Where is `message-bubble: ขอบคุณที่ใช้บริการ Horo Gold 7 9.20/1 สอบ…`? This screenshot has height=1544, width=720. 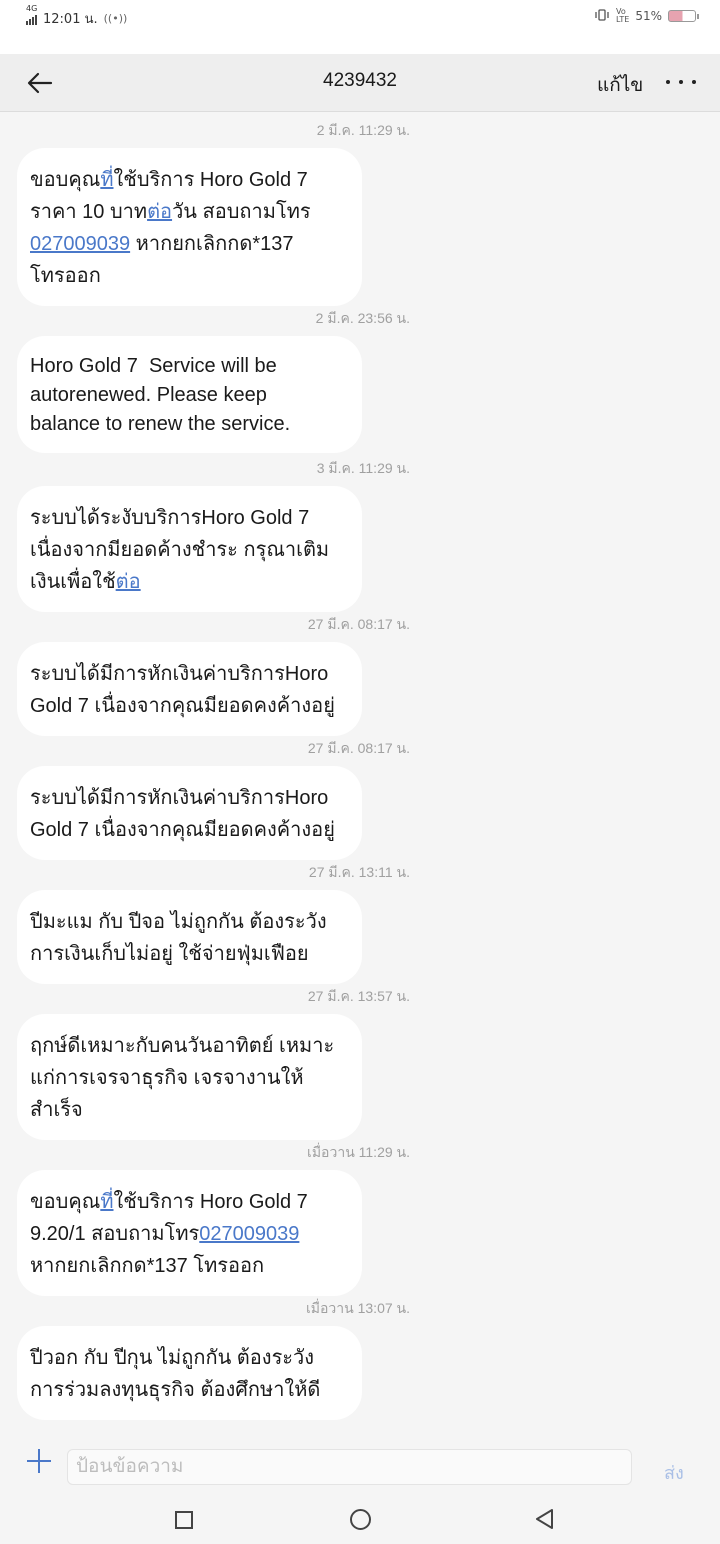
message-bubble: ขอบคุณที่ใช้บริการ Horo Gold 7 9.20/1 สอบ… is located at coordinates (189, 1233).